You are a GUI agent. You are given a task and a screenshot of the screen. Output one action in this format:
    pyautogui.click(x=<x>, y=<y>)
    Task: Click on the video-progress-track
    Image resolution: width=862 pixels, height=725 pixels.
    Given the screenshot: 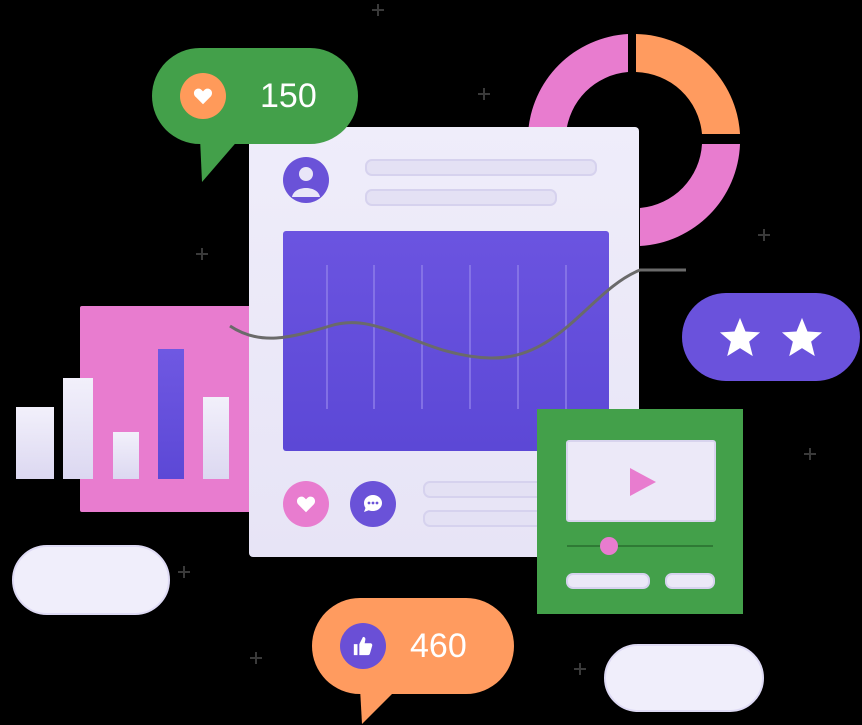 What is the action you would take?
    pyautogui.click(x=640, y=546)
    